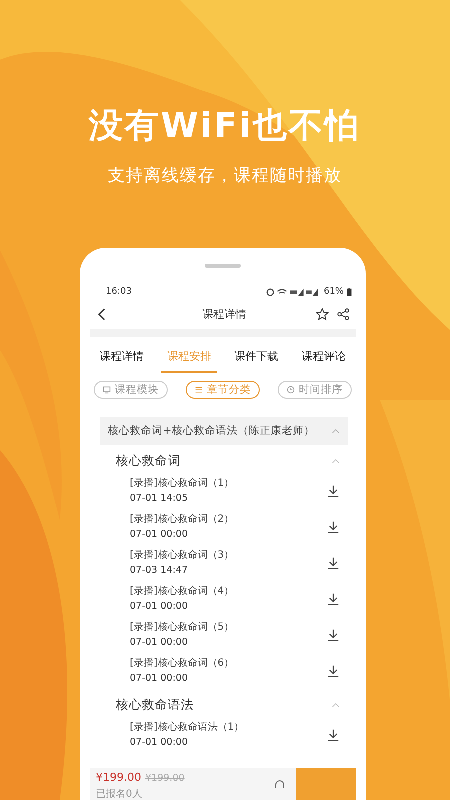 The width and height of the screenshot is (450, 800). What do you see at coordinates (182, 483) in the screenshot?
I see `lesson-title: [录播]核心救命词（1）` at bounding box center [182, 483].